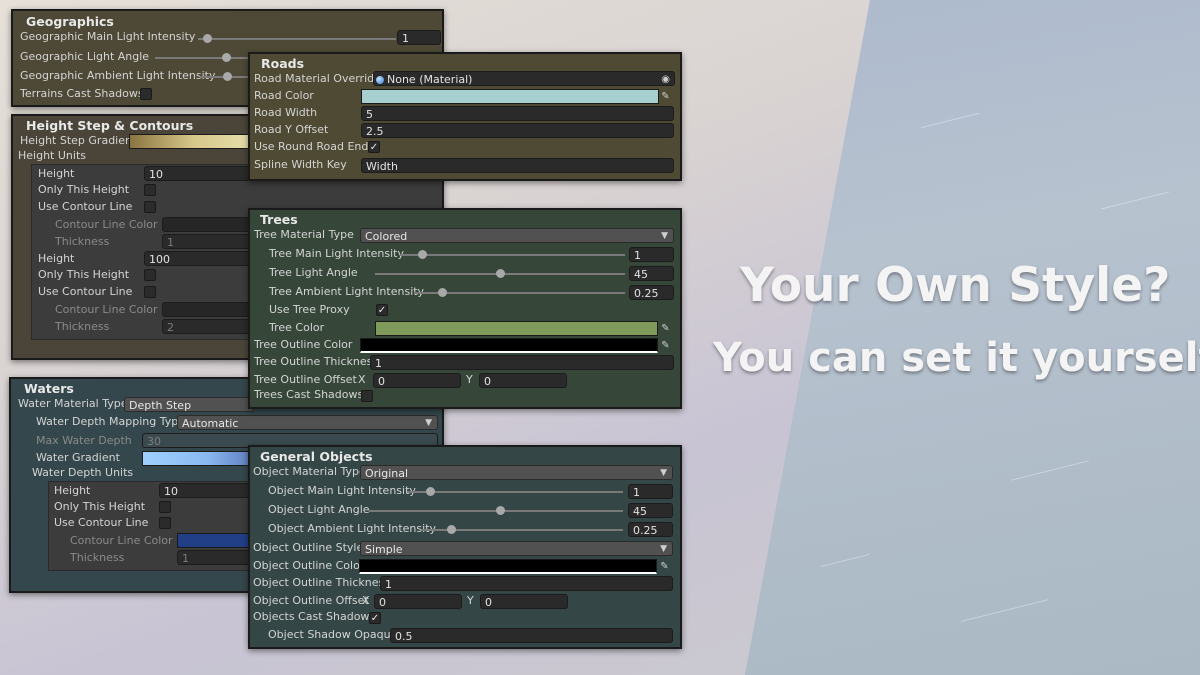 The height and width of the screenshot is (675, 1200). I want to click on round-road-ends-checkbox: ✓, so click(374, 147).